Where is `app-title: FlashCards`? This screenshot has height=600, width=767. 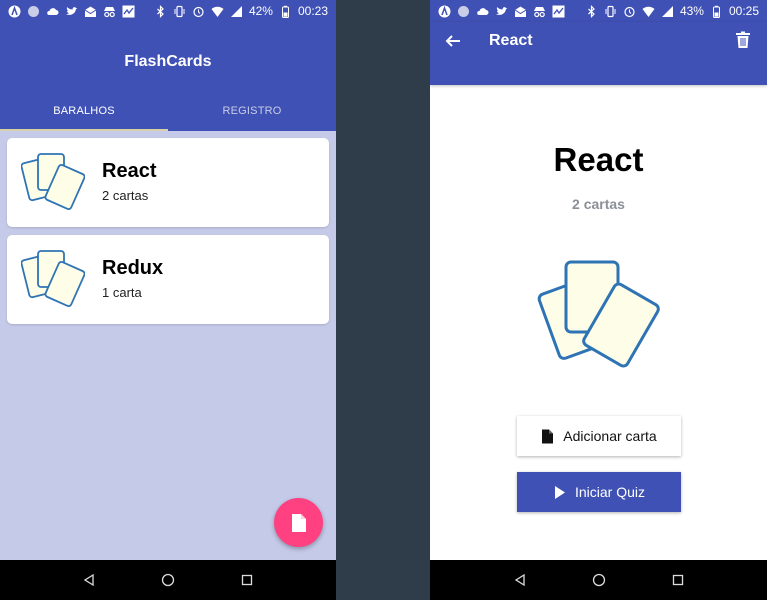
app-title: FlashCards is located at coordinates (168, 61).